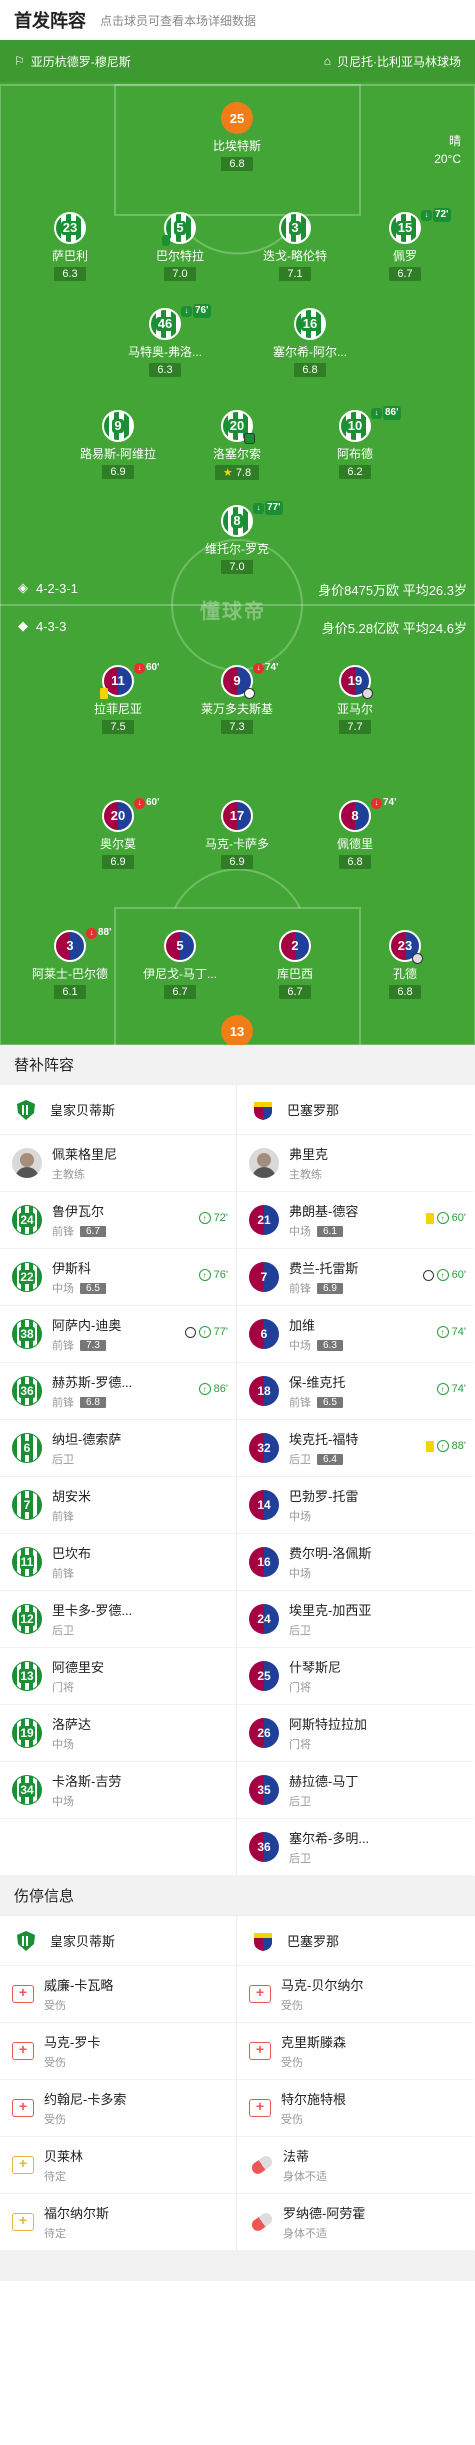  Describe the element at coordinates (305, 2234) in the screenshot. I see `injury-status: 身体不适` at that location.